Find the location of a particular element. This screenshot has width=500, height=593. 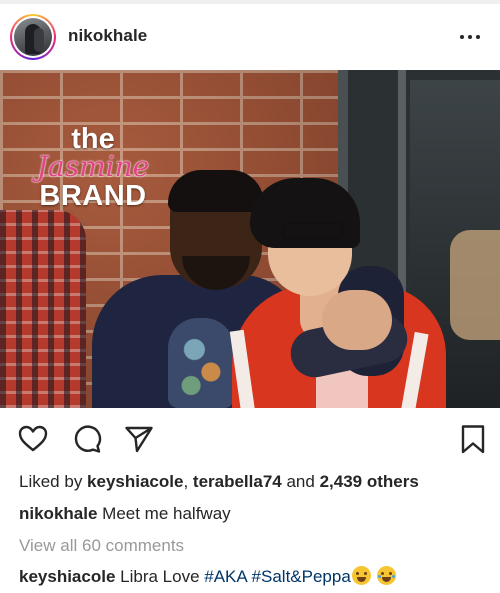

watermark-logo: the Jasmine BRAND is located at coordinates (93, 167).